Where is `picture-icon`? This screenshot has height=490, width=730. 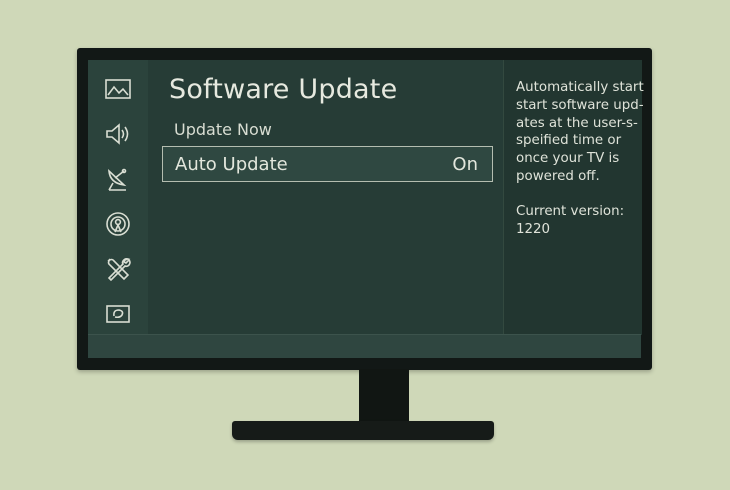
picture-icon is located at coordinates (118, 89).